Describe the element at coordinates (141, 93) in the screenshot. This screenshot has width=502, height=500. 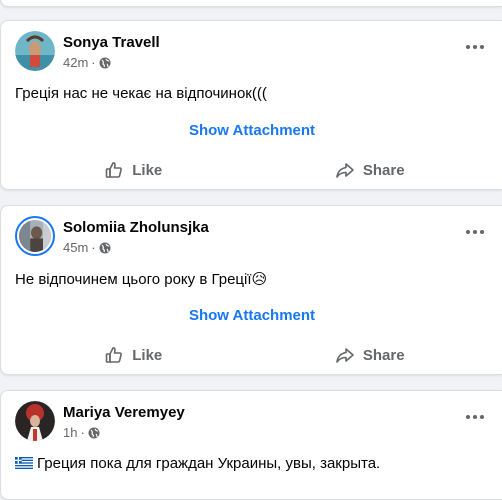
I see `post-text: Греція нас не чекає на відпочинок(((` at that location.